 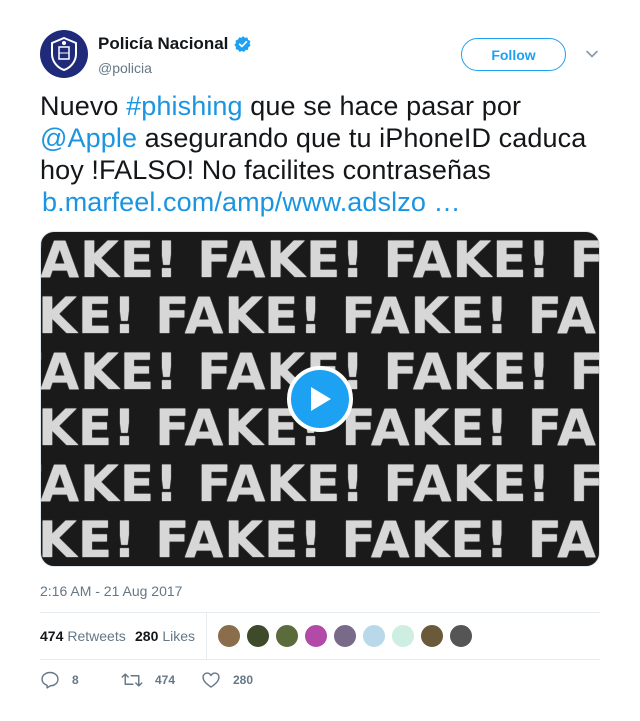 What do you see at coordinates (163, 44) in the screenshot?
I see `display-name: Policía Nacional` at bounding box center [163, 44].